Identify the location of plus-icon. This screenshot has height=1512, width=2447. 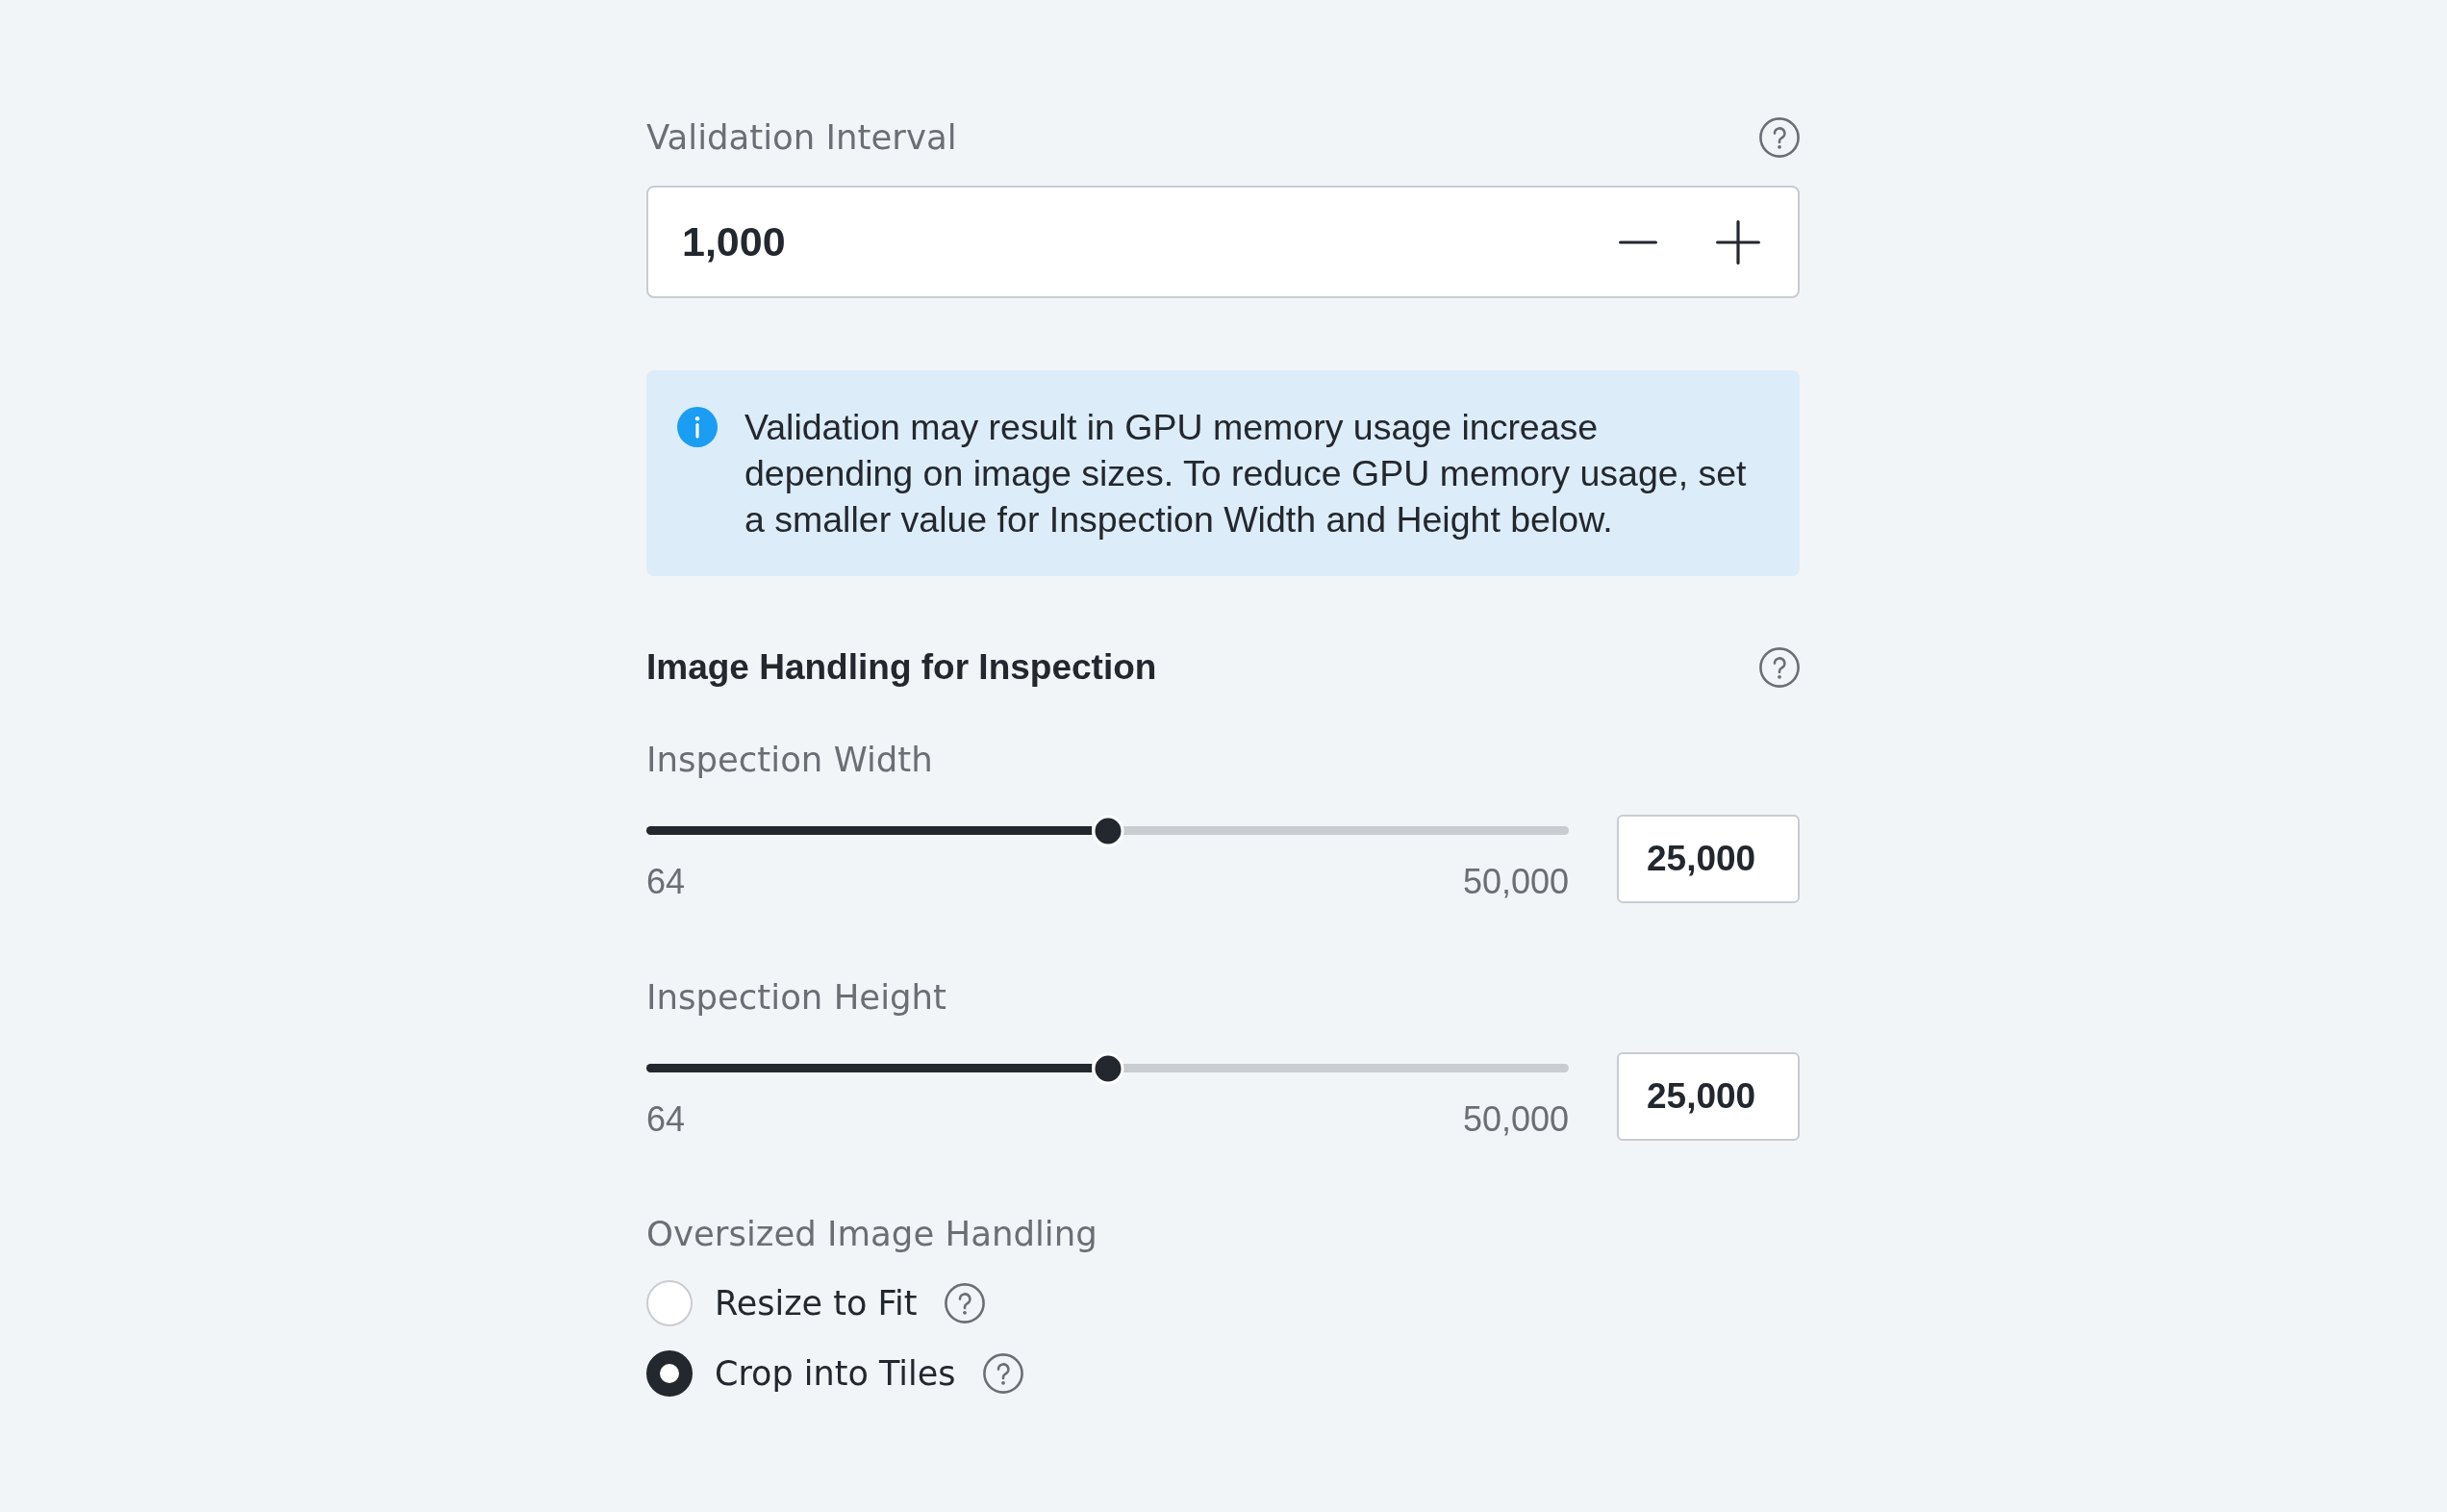
(1738, 242).